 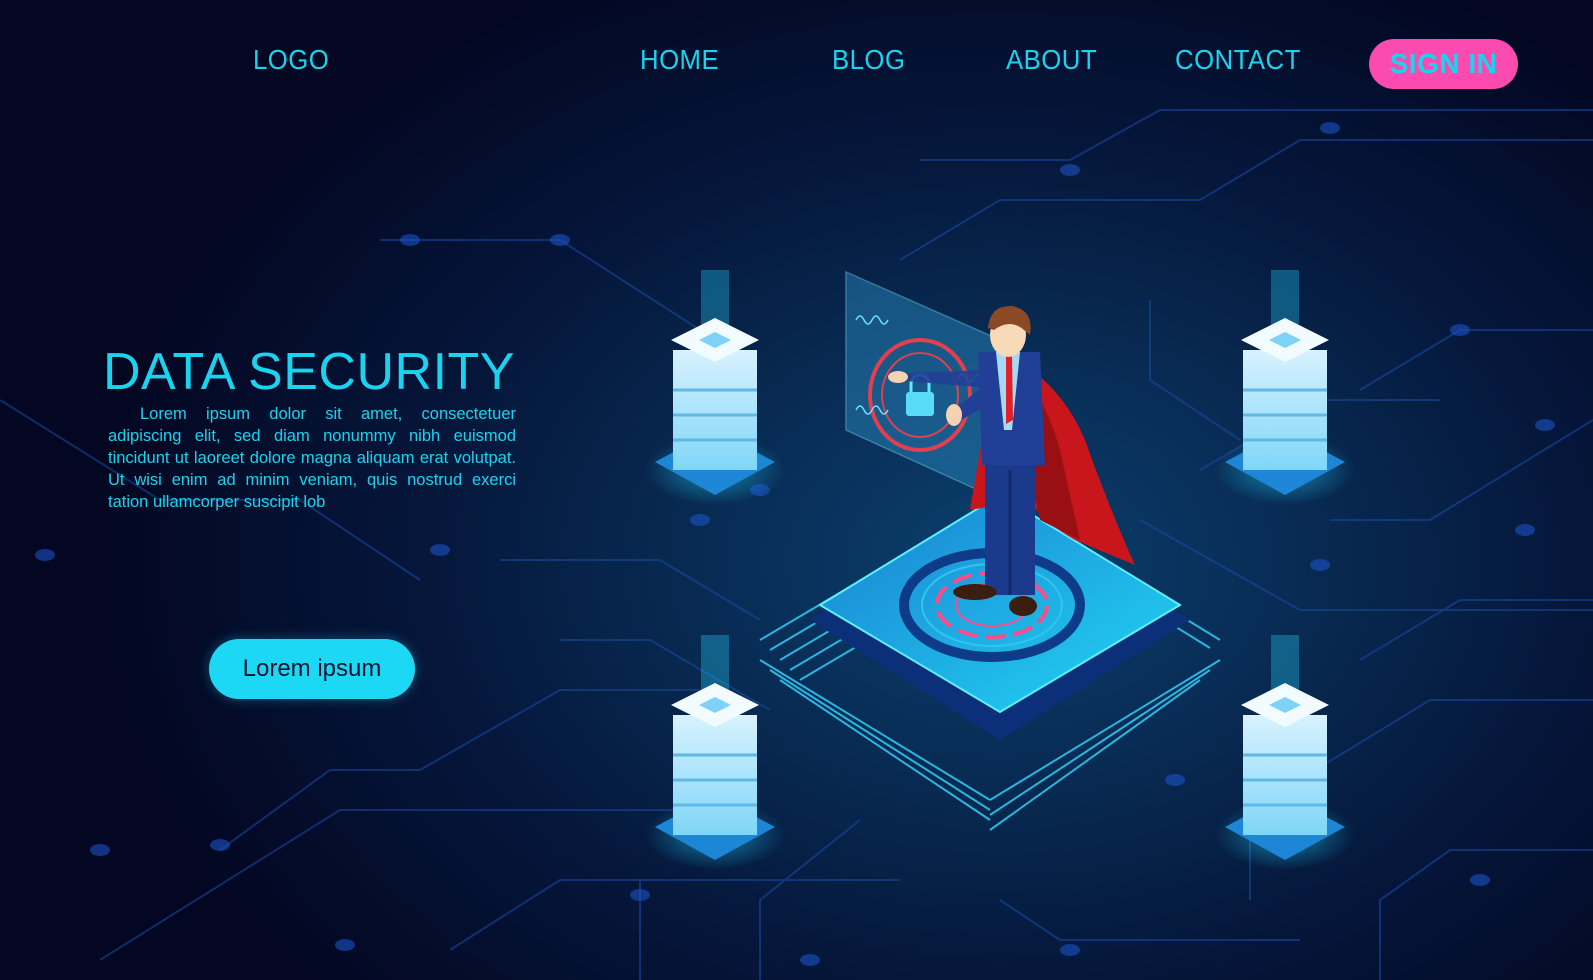 What do you see at coordinates (309, 372) in the screenshot?
I see `hero-title: DATA SECURITY` at bounding box center [309, 372].